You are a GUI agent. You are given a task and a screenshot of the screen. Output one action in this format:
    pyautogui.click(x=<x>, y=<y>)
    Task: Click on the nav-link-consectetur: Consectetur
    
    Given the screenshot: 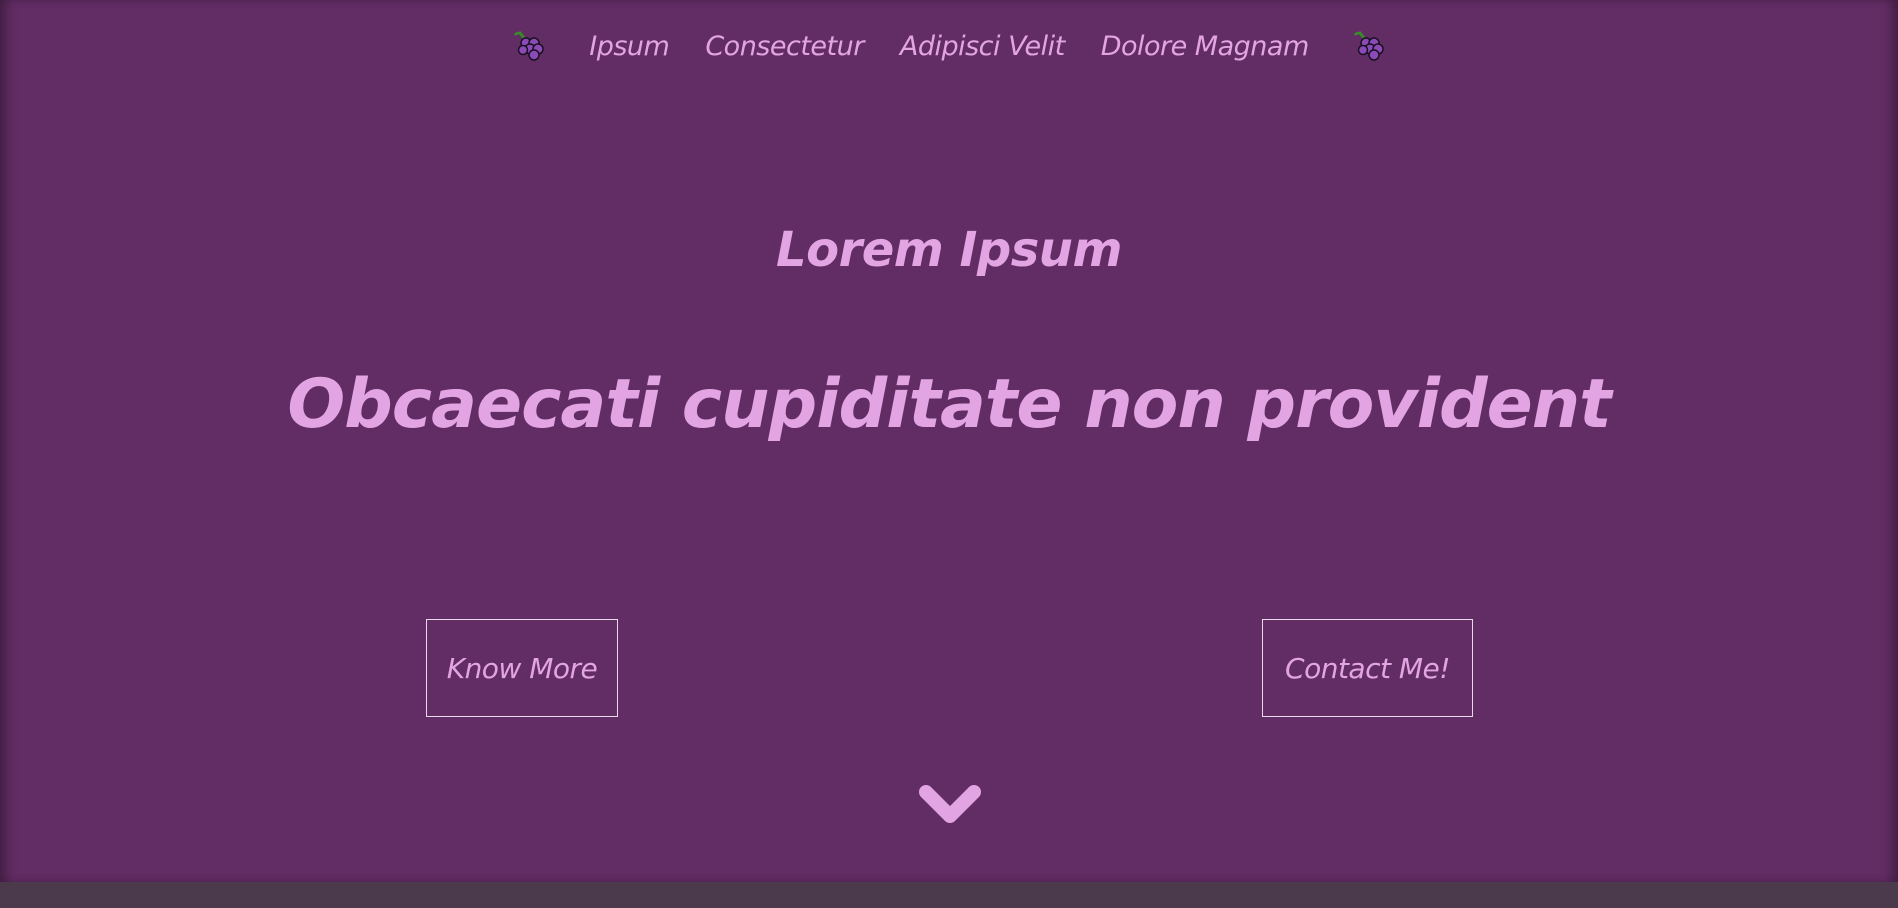 What is the action you would take?
    pyautogui.click(x=784, y=46)
    